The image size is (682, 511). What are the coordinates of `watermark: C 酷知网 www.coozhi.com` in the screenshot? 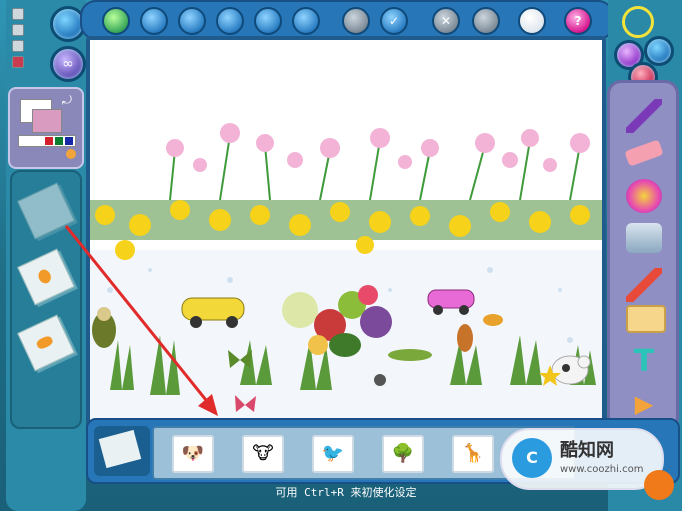 It's located at (582, 459).